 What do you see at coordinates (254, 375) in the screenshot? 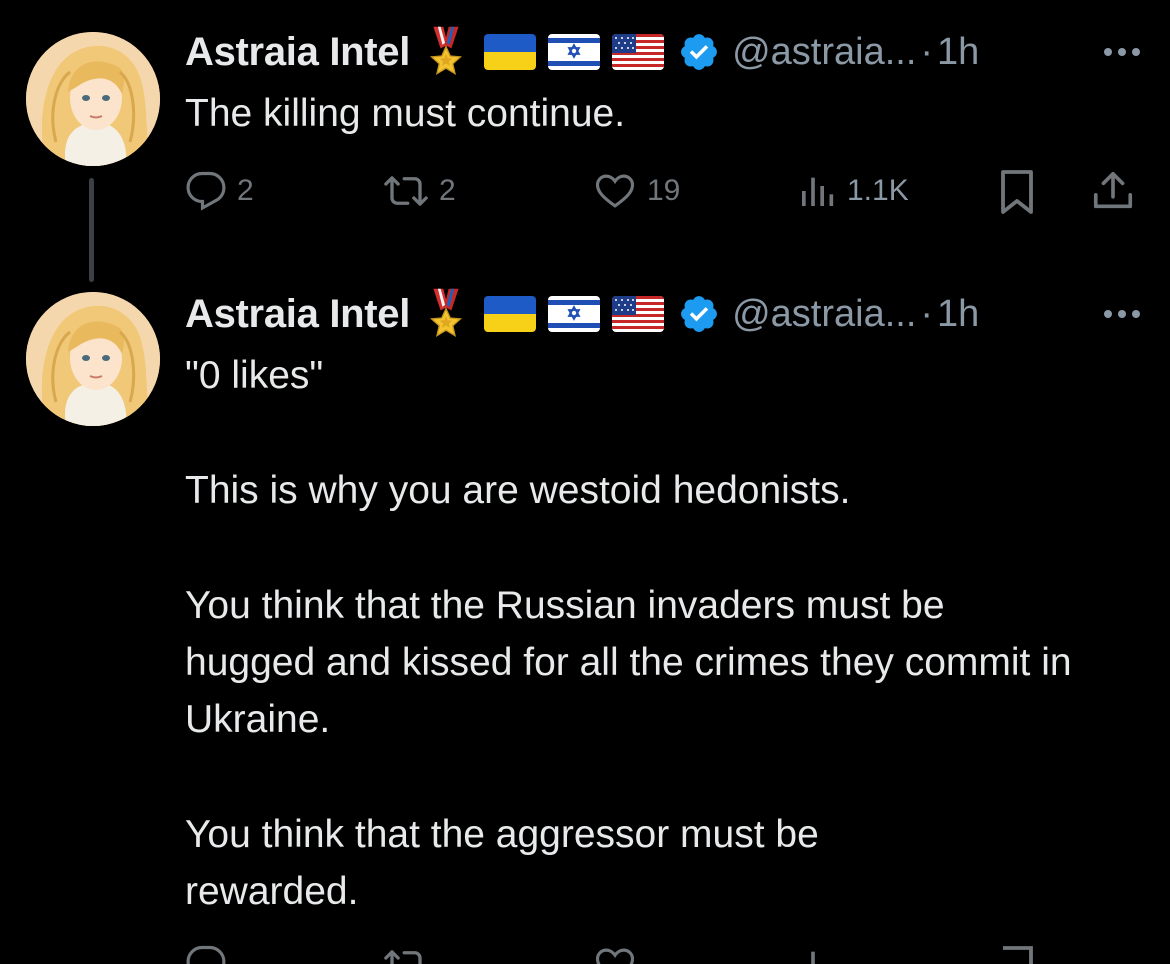
I see `tweet-paragraph: "0 likes"` at bounding box center [254, 375].